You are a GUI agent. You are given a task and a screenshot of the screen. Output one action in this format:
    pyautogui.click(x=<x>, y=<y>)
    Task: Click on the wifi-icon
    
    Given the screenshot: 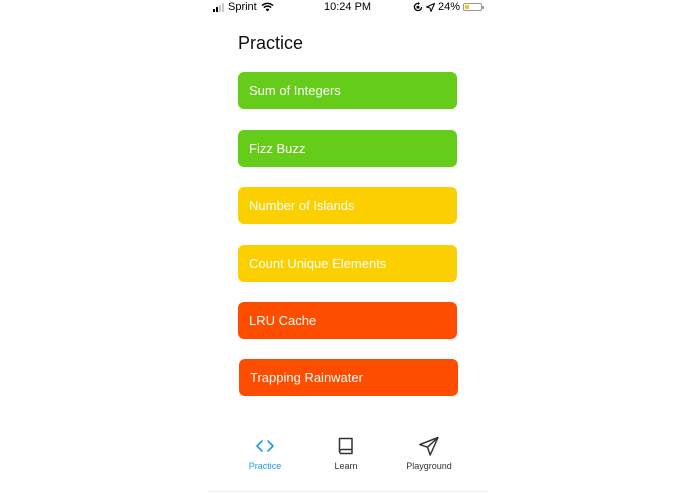 What is the action you would take?
    pyautogui.click(x=267, y=7)
    